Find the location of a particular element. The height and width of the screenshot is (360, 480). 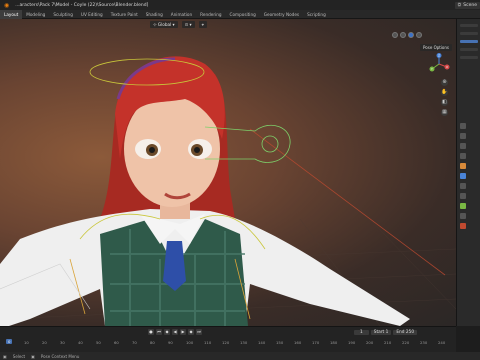

next-keyframe-button: ◆ is located at coordinates (191, 332).